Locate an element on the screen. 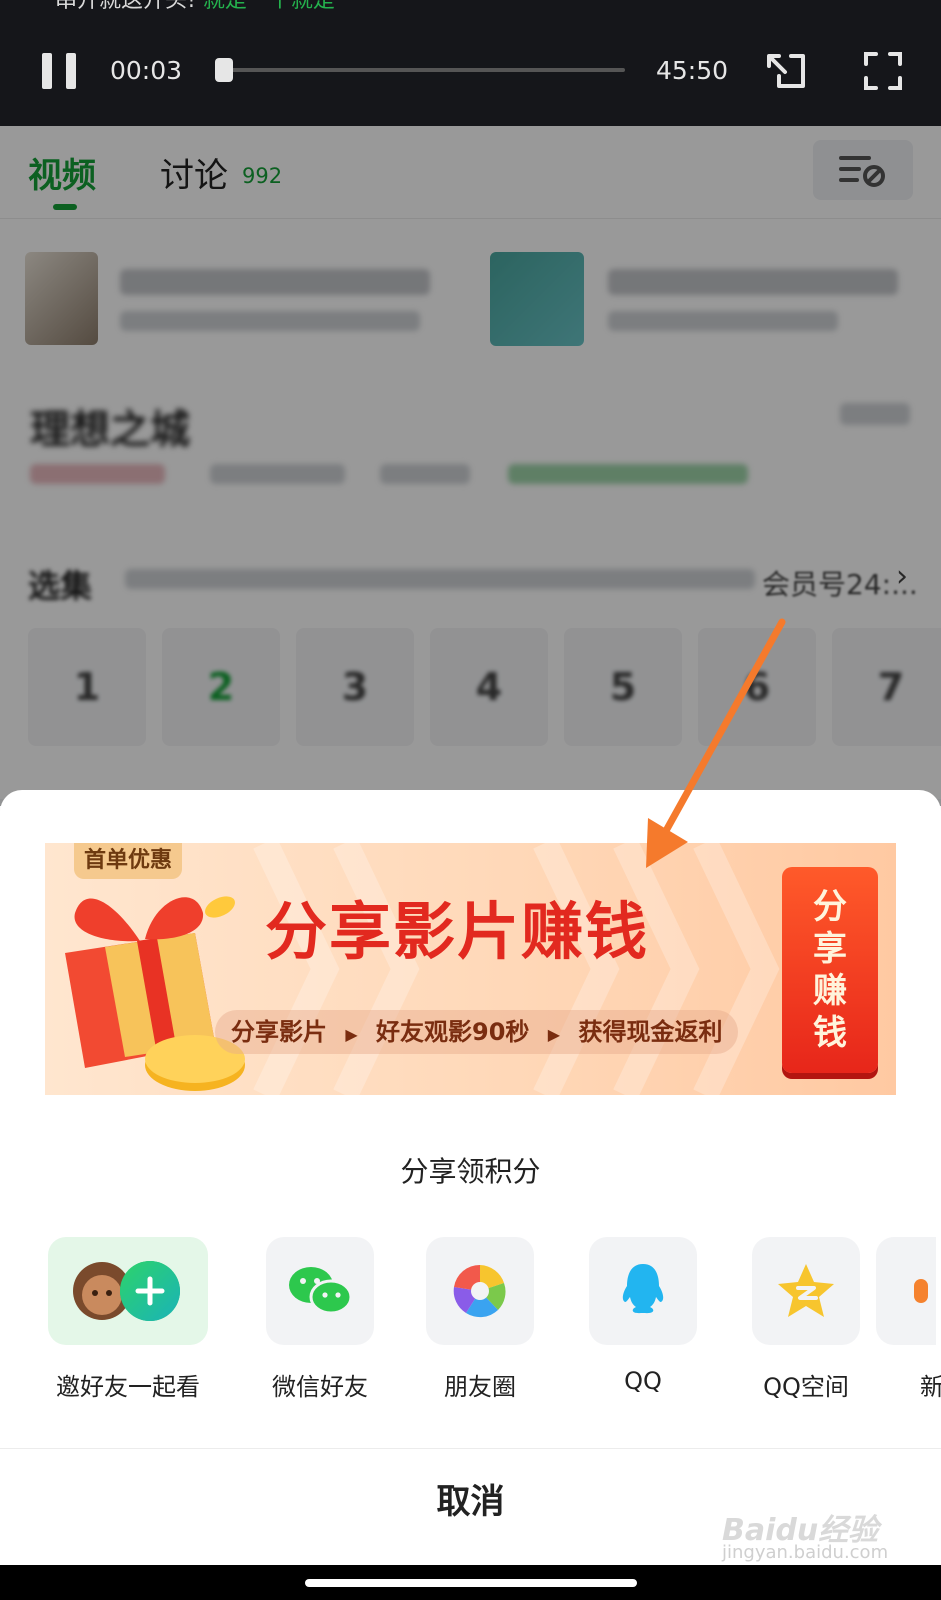 The width and height of the screenshot is (941, 1600). video-player: 串开就这开头! 就是一个就是 00:03 45:50 is located at coordinates (470, 63).